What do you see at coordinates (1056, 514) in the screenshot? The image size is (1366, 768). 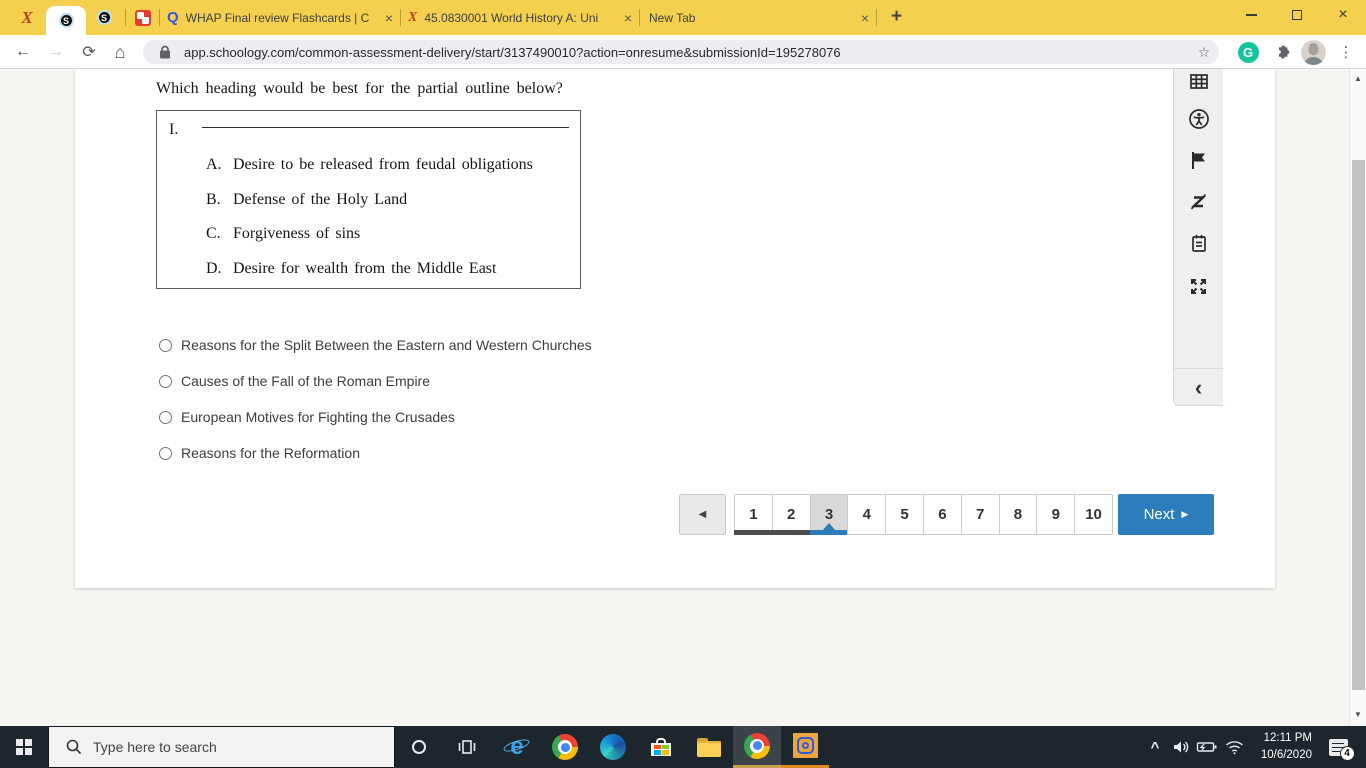 I see `page-button-9: 9` at bounding box center [1056, 514].